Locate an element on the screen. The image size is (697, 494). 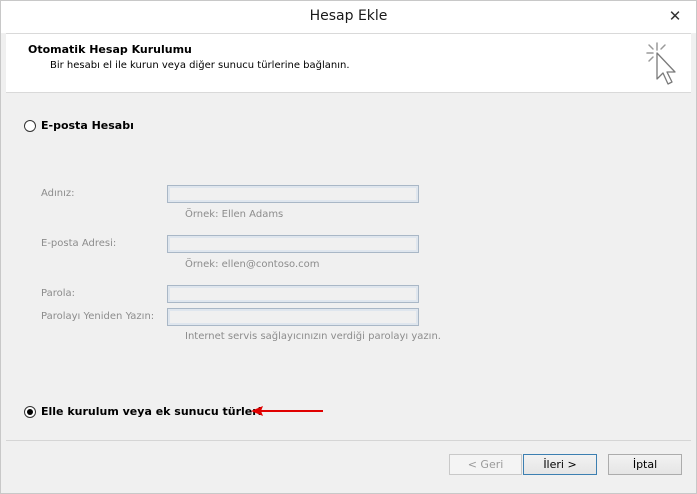
window-title: Hesap Ekle is located at coordinates (348, 16).